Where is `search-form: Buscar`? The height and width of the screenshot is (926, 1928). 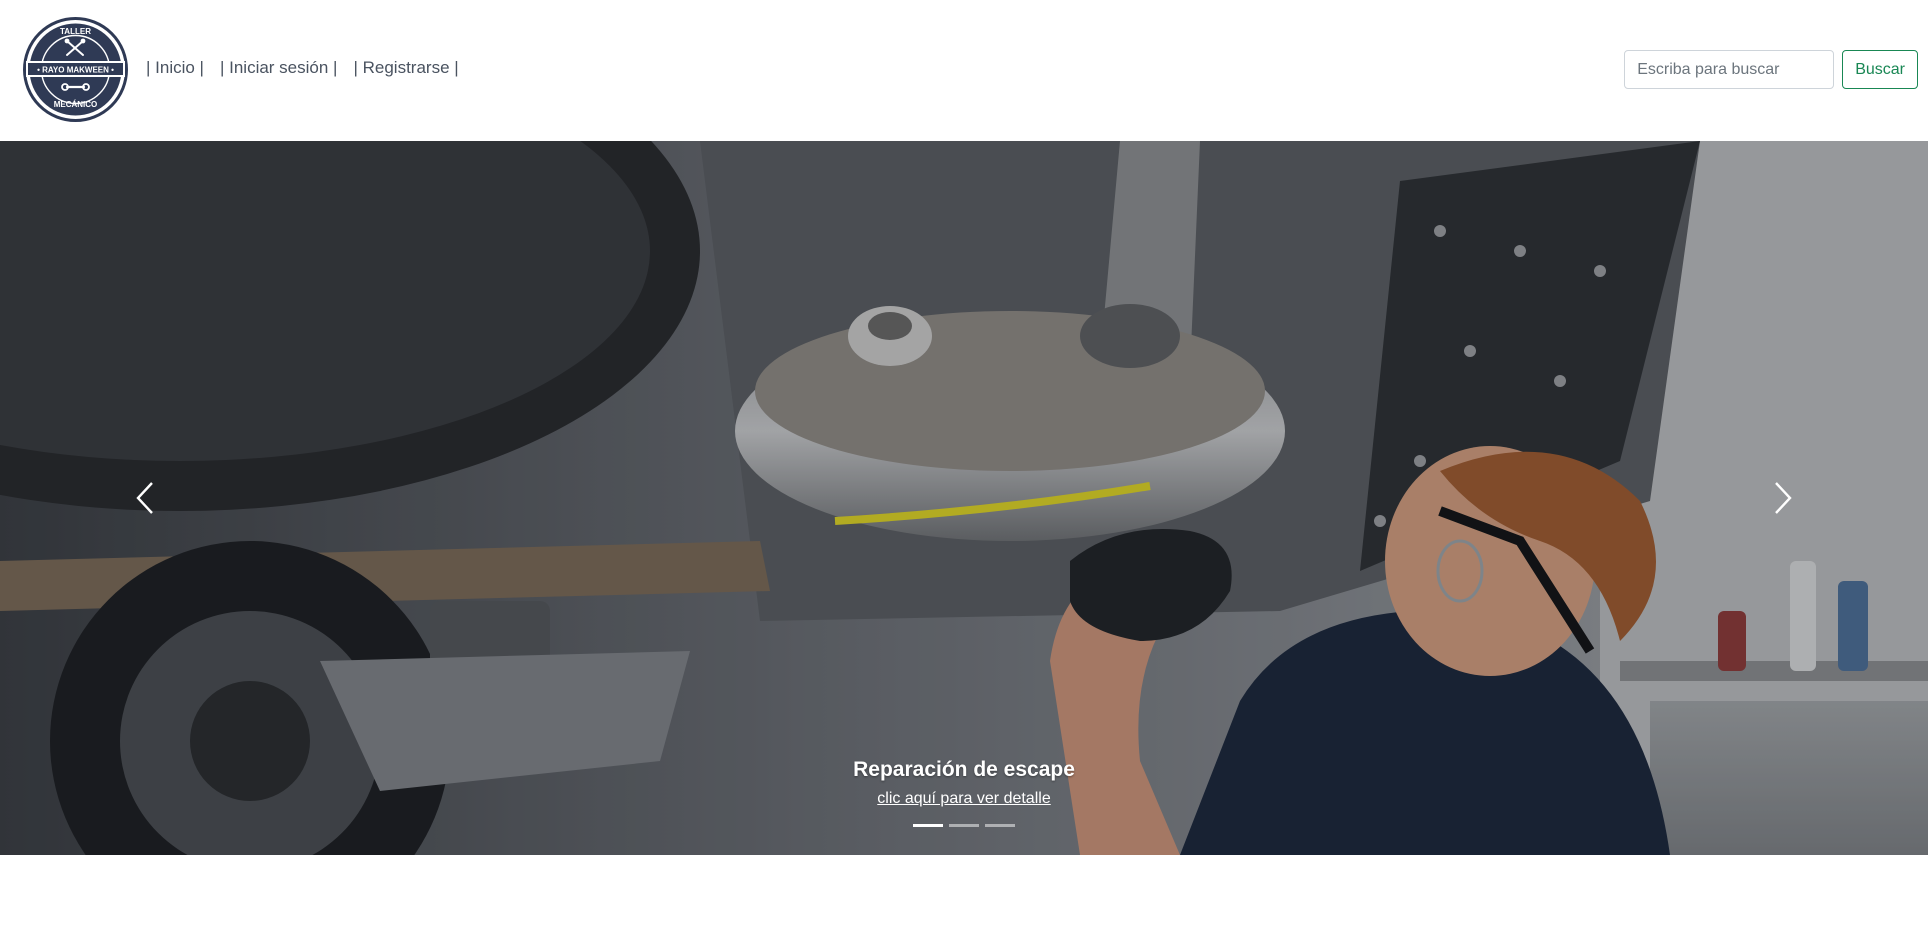
search-form: Buscar is located at coordinates (1771, 69).